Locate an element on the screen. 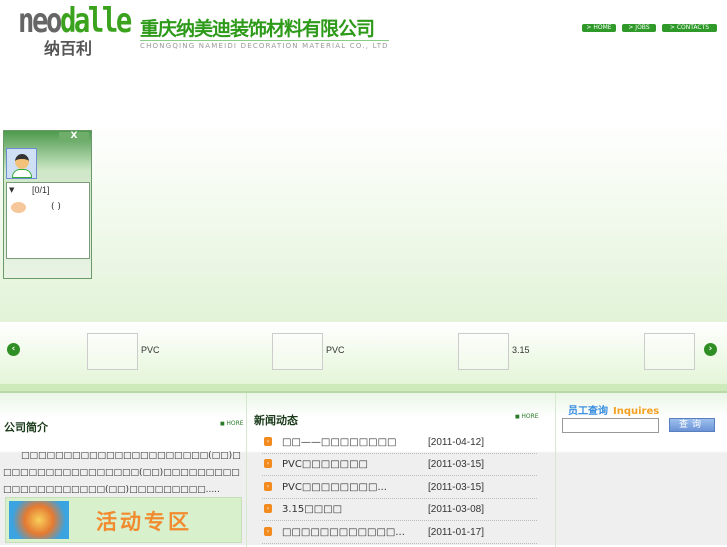 Image resolution: width=727 pixels, height=547 pixels. nav-contacts: > CONTACTS is located at coordinates (689, 28).